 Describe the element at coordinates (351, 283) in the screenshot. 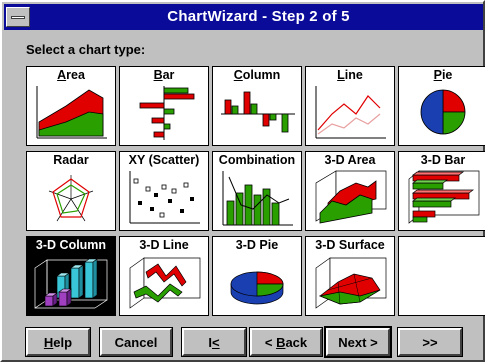

I see `3d-surface-chart-icon` at that location.